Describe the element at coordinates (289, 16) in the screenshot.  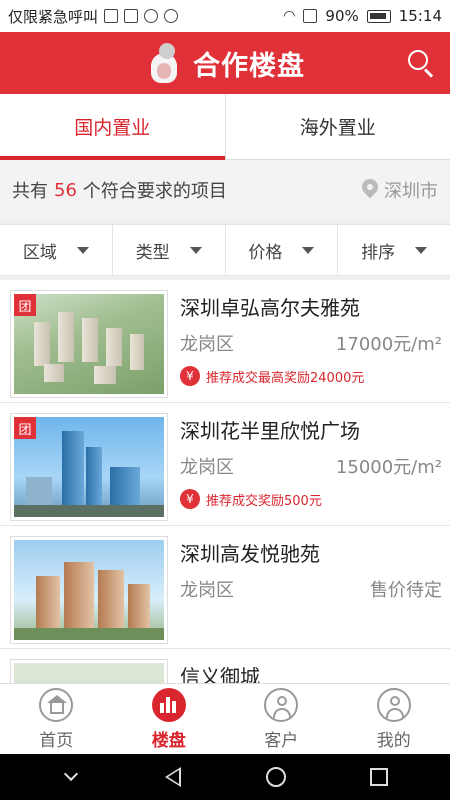
I see `wifi-icon: ◠` at that location.